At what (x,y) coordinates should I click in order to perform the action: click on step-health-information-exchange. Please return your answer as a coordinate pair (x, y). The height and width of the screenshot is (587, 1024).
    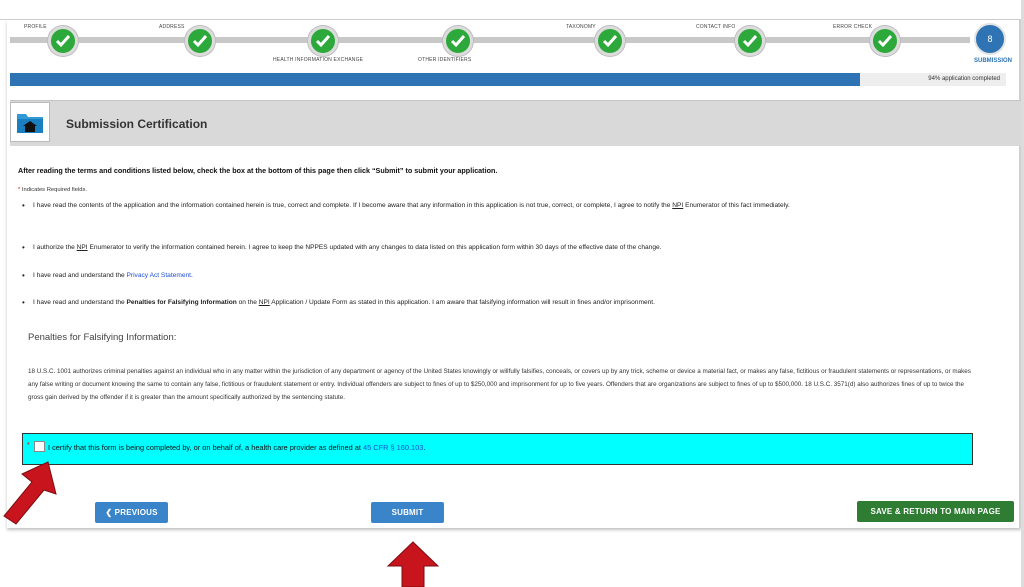
    Looking at the image, I should click on (323, 41).